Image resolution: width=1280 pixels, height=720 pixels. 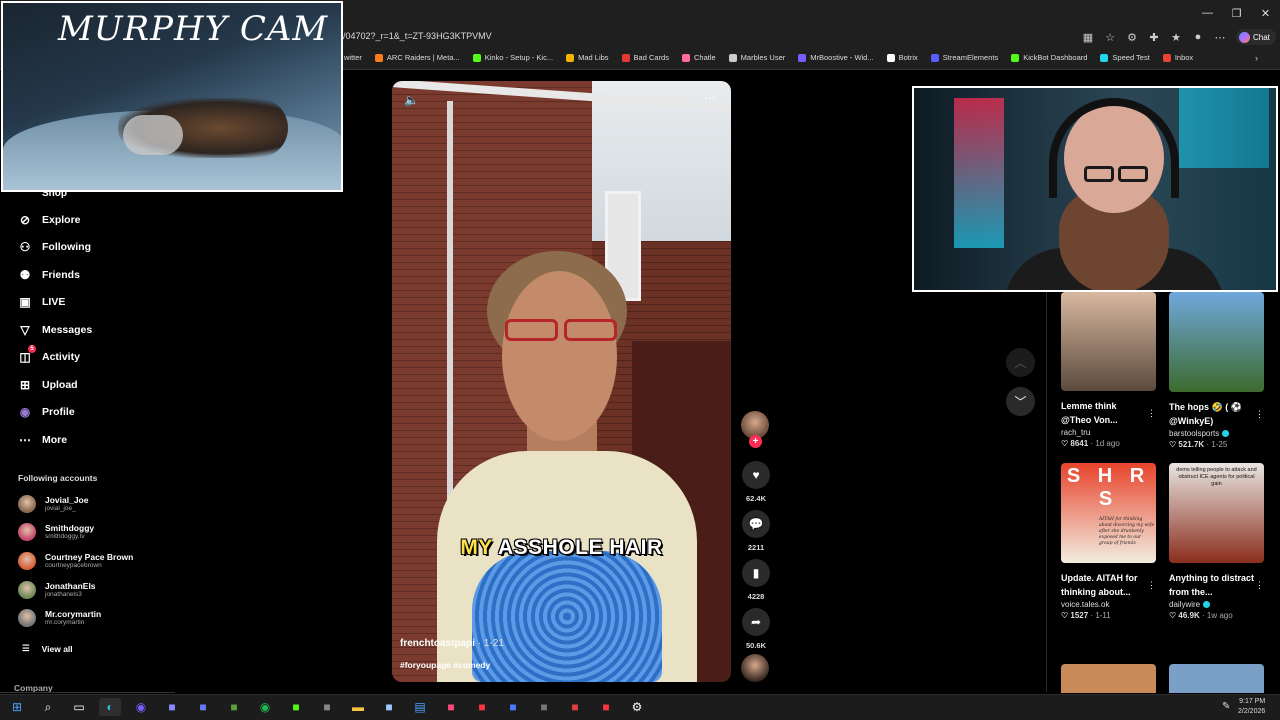 What do you see at coordinates (575, 707) in the screenshot?
I see `app-icon-10: ■` at bounding box center [575, 707].